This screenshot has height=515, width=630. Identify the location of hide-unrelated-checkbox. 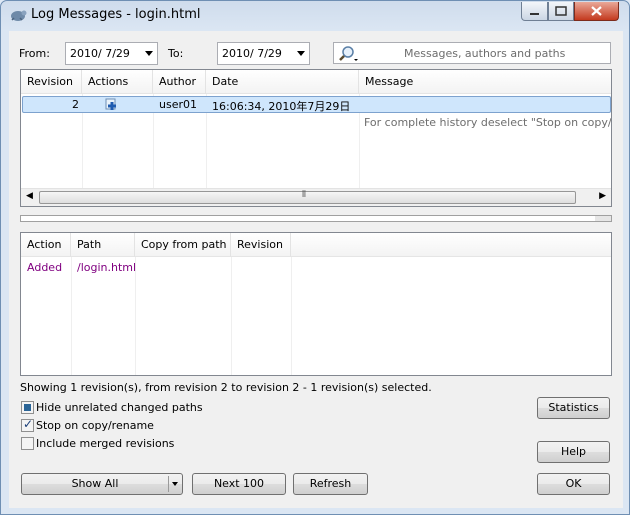
(27, 407).